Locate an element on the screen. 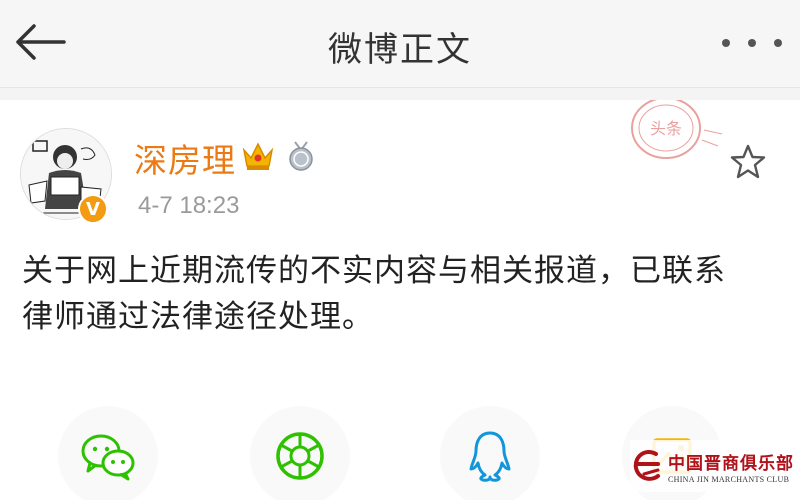 This screenshot has height=500, width=800. stamp-text: 头条 is located at coordinates (666, 128).